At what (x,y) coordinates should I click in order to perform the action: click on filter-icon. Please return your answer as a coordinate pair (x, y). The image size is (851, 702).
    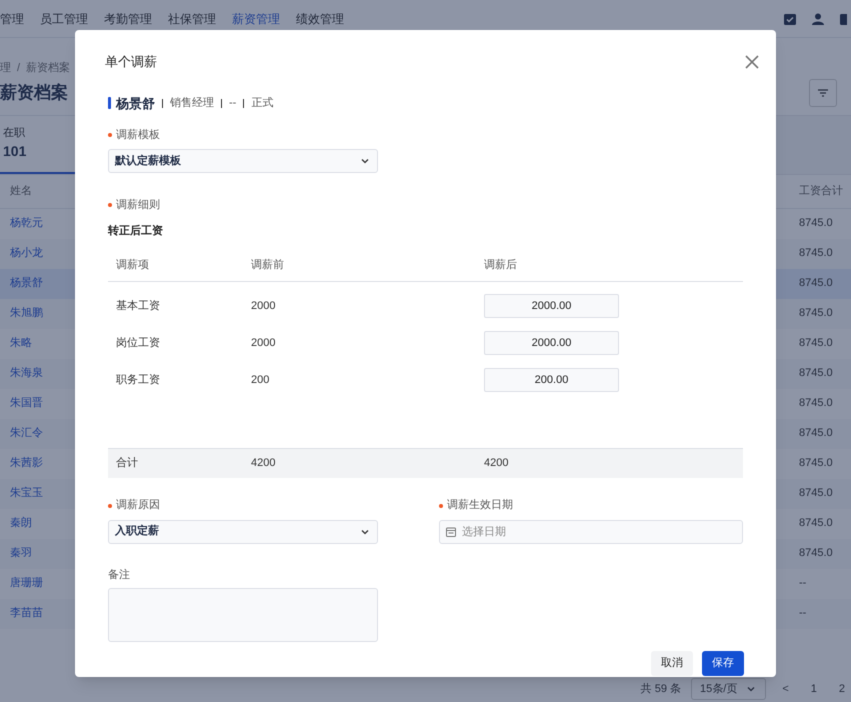
    Looking at the image, I should click on (823, 92).